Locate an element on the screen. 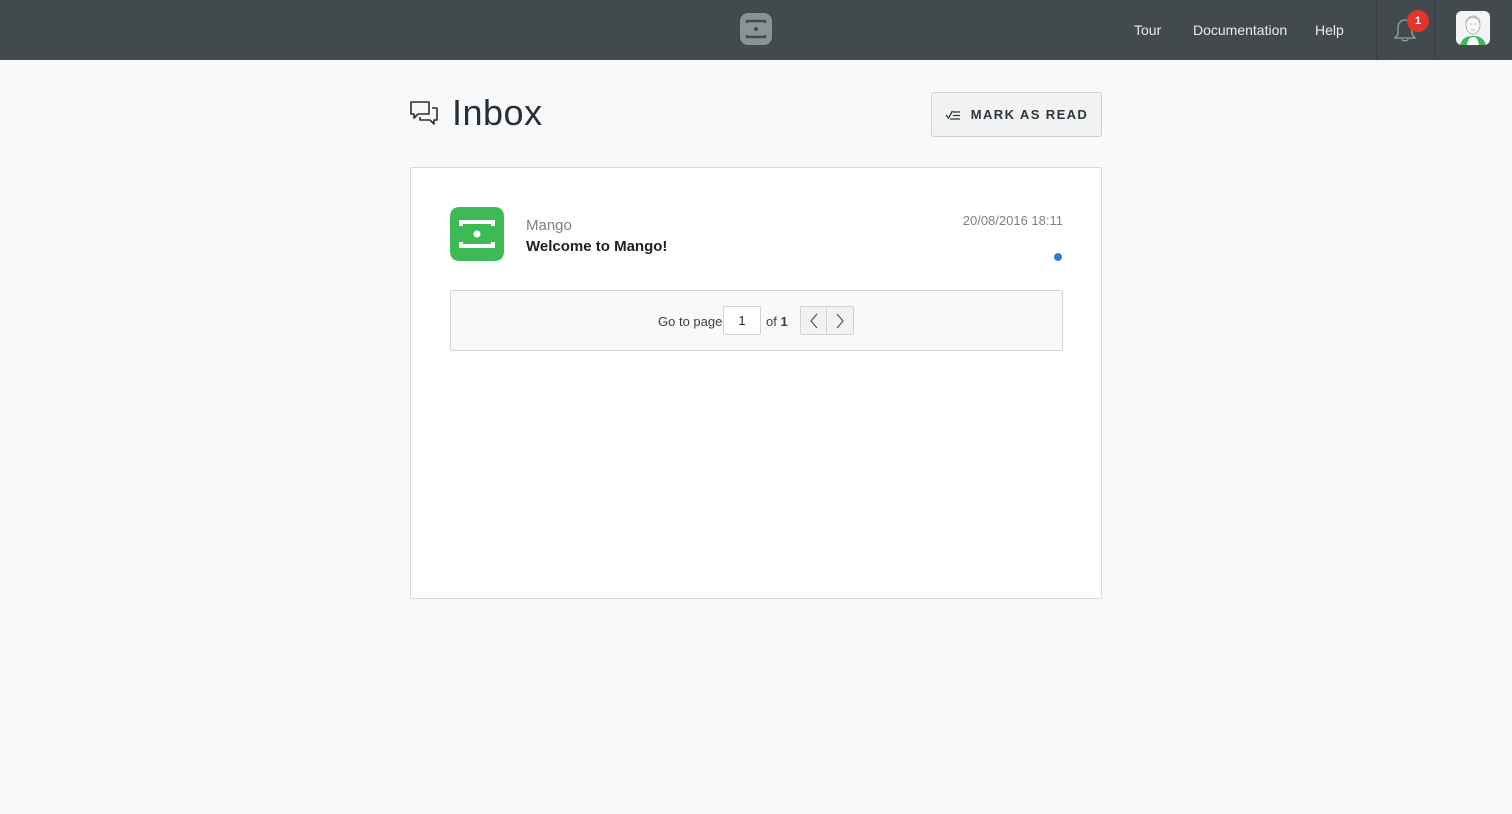 The height and width of the screenshot is (814, 1512). total-pages-label: of 1 is located at coordinates (777, 321).